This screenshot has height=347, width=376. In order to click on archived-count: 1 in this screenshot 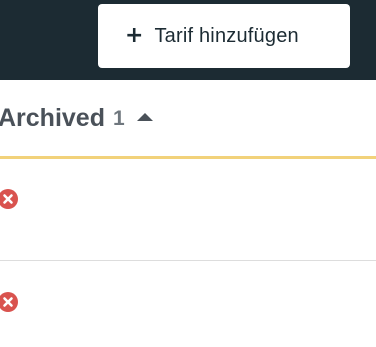, I will do `click(118, 118)`.